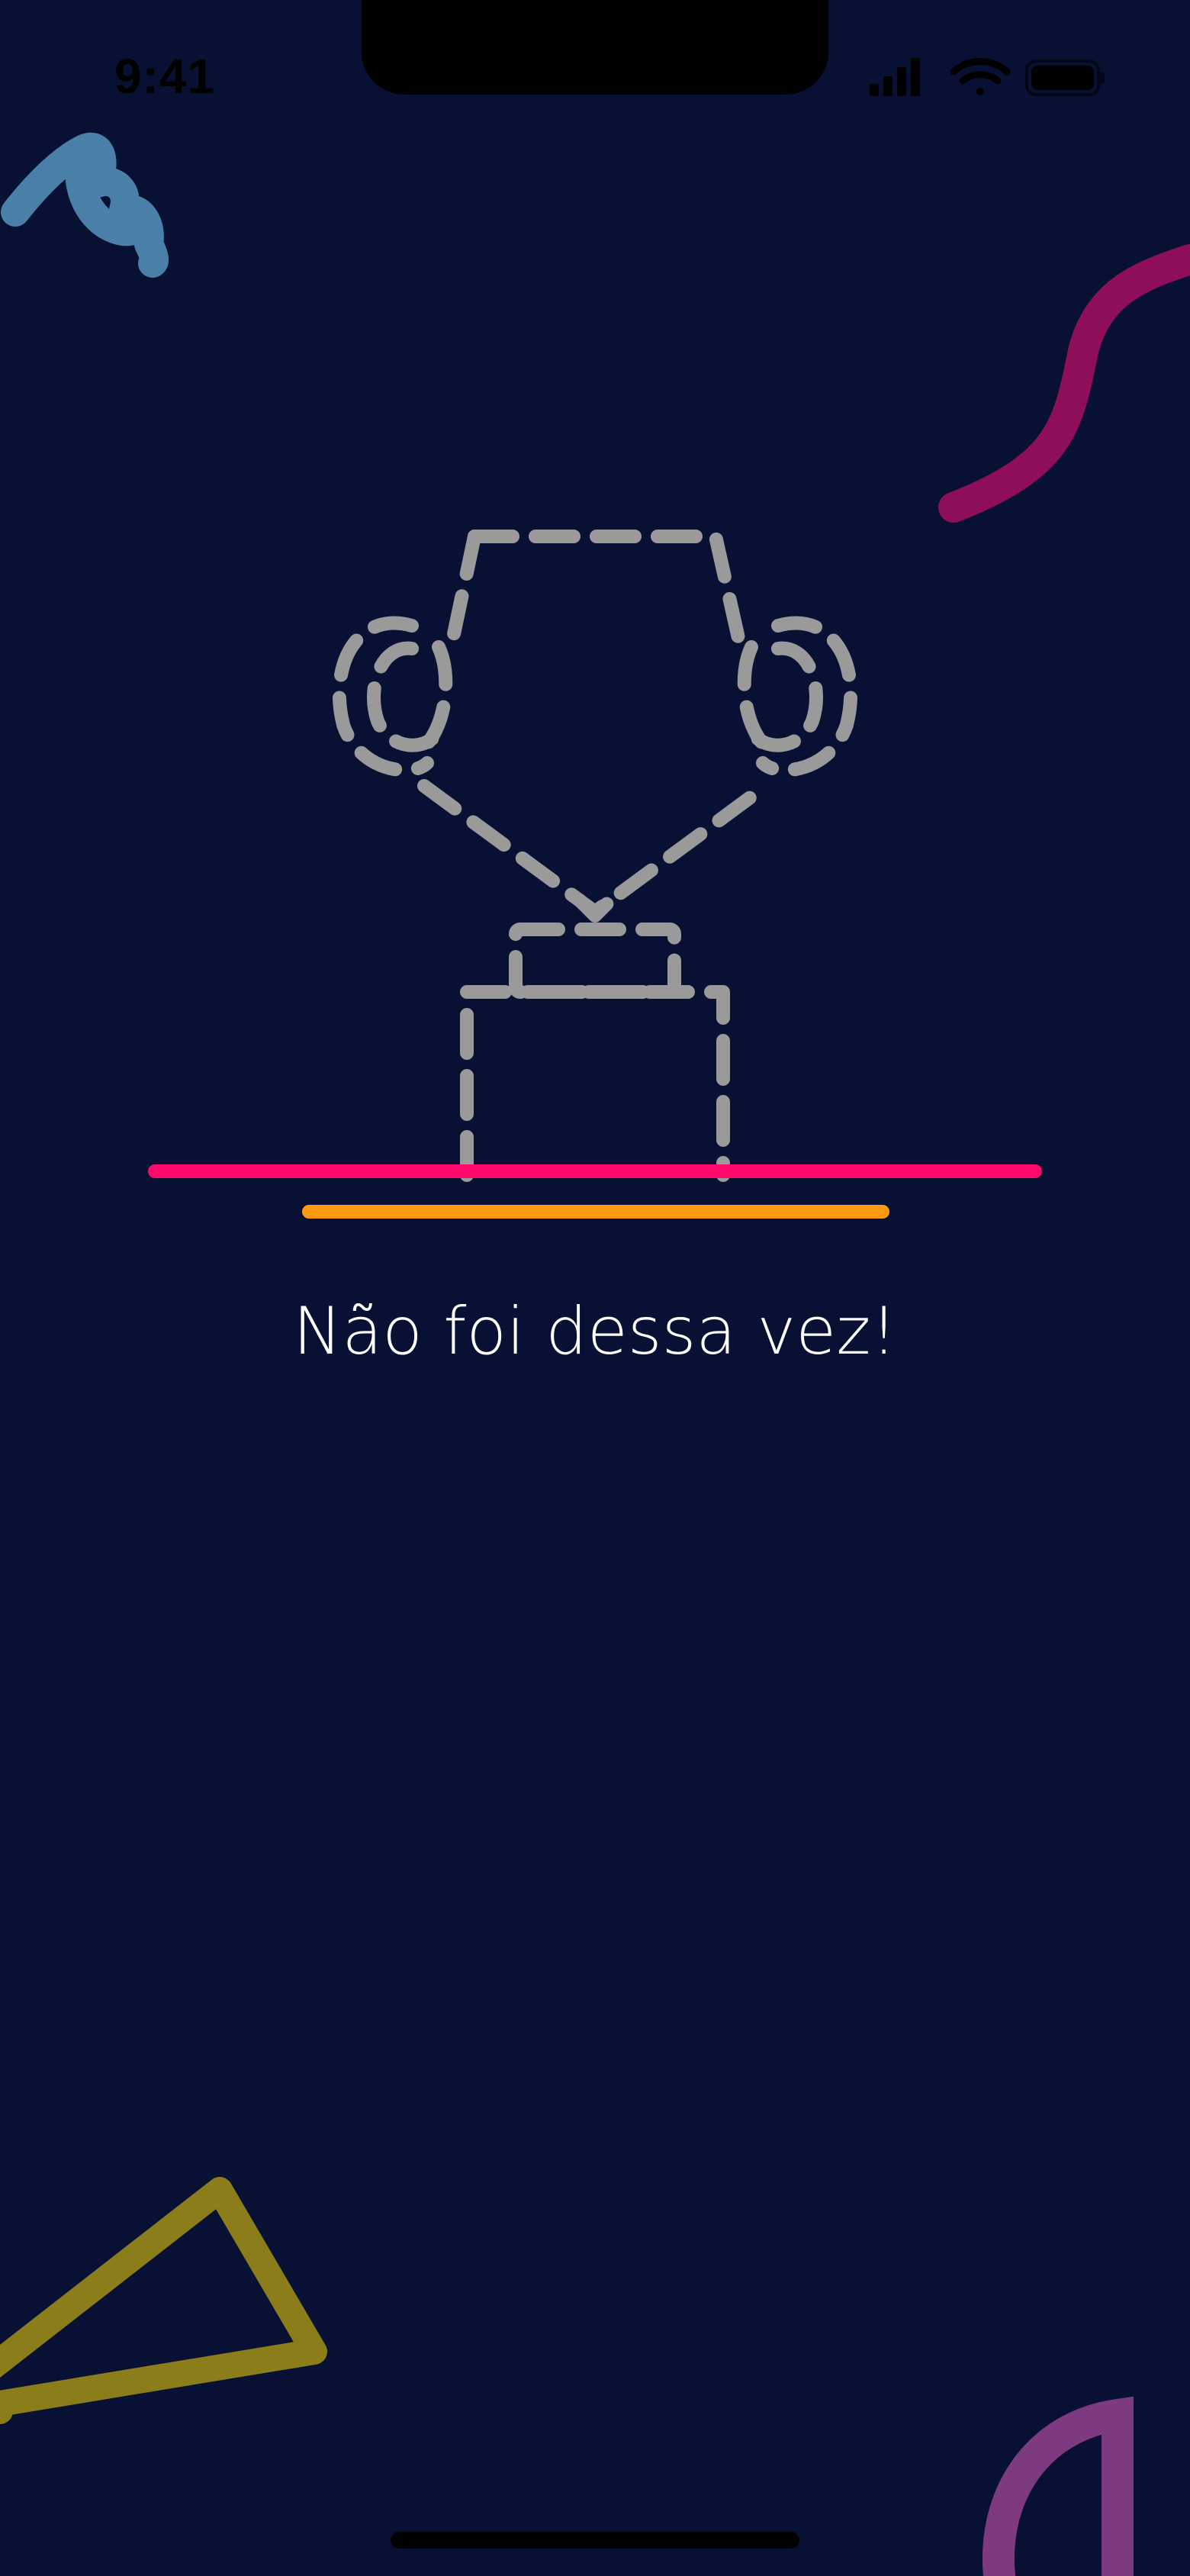 This screenshot has width=1190, height=2576. I want to click on device-notch, so click(595, 47).